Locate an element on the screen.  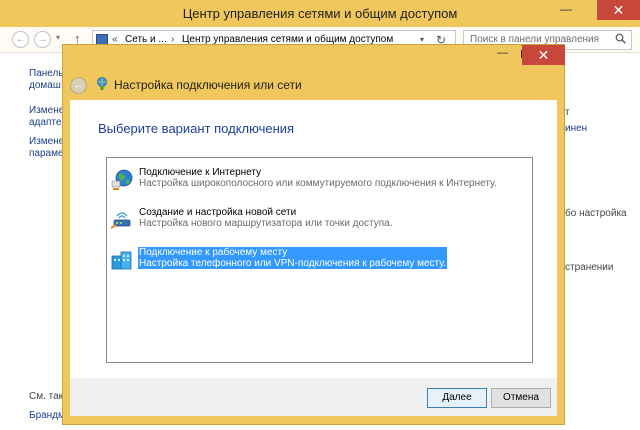
option-title: Создание и настройка новой сети is located at coordinates (218, 212).